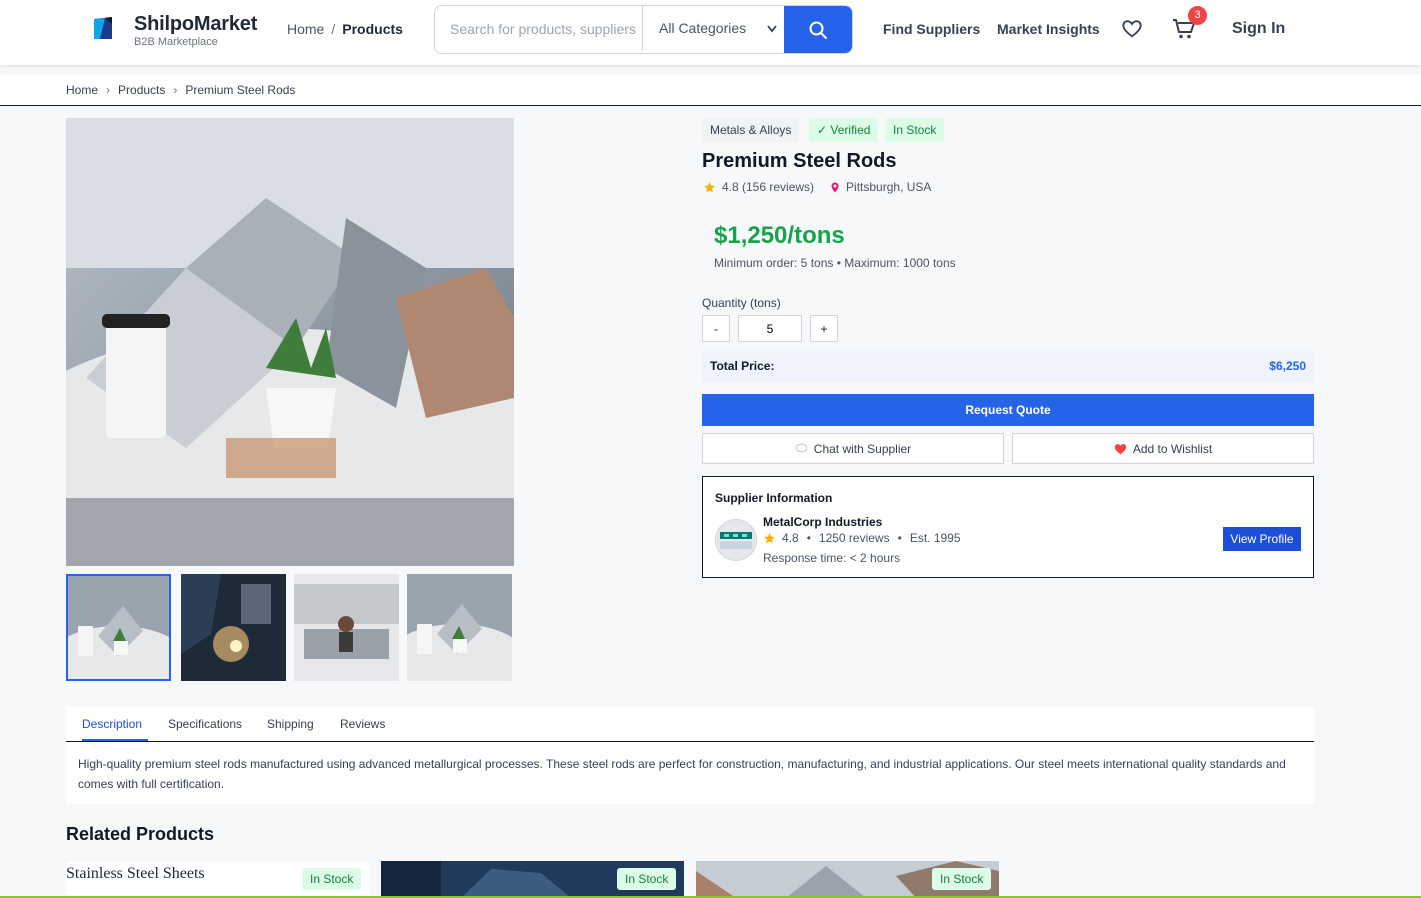  Describe the element at coordinates (1048, 29) in the screenshot. I see `nav-market-insights: Market Insights` at that location.